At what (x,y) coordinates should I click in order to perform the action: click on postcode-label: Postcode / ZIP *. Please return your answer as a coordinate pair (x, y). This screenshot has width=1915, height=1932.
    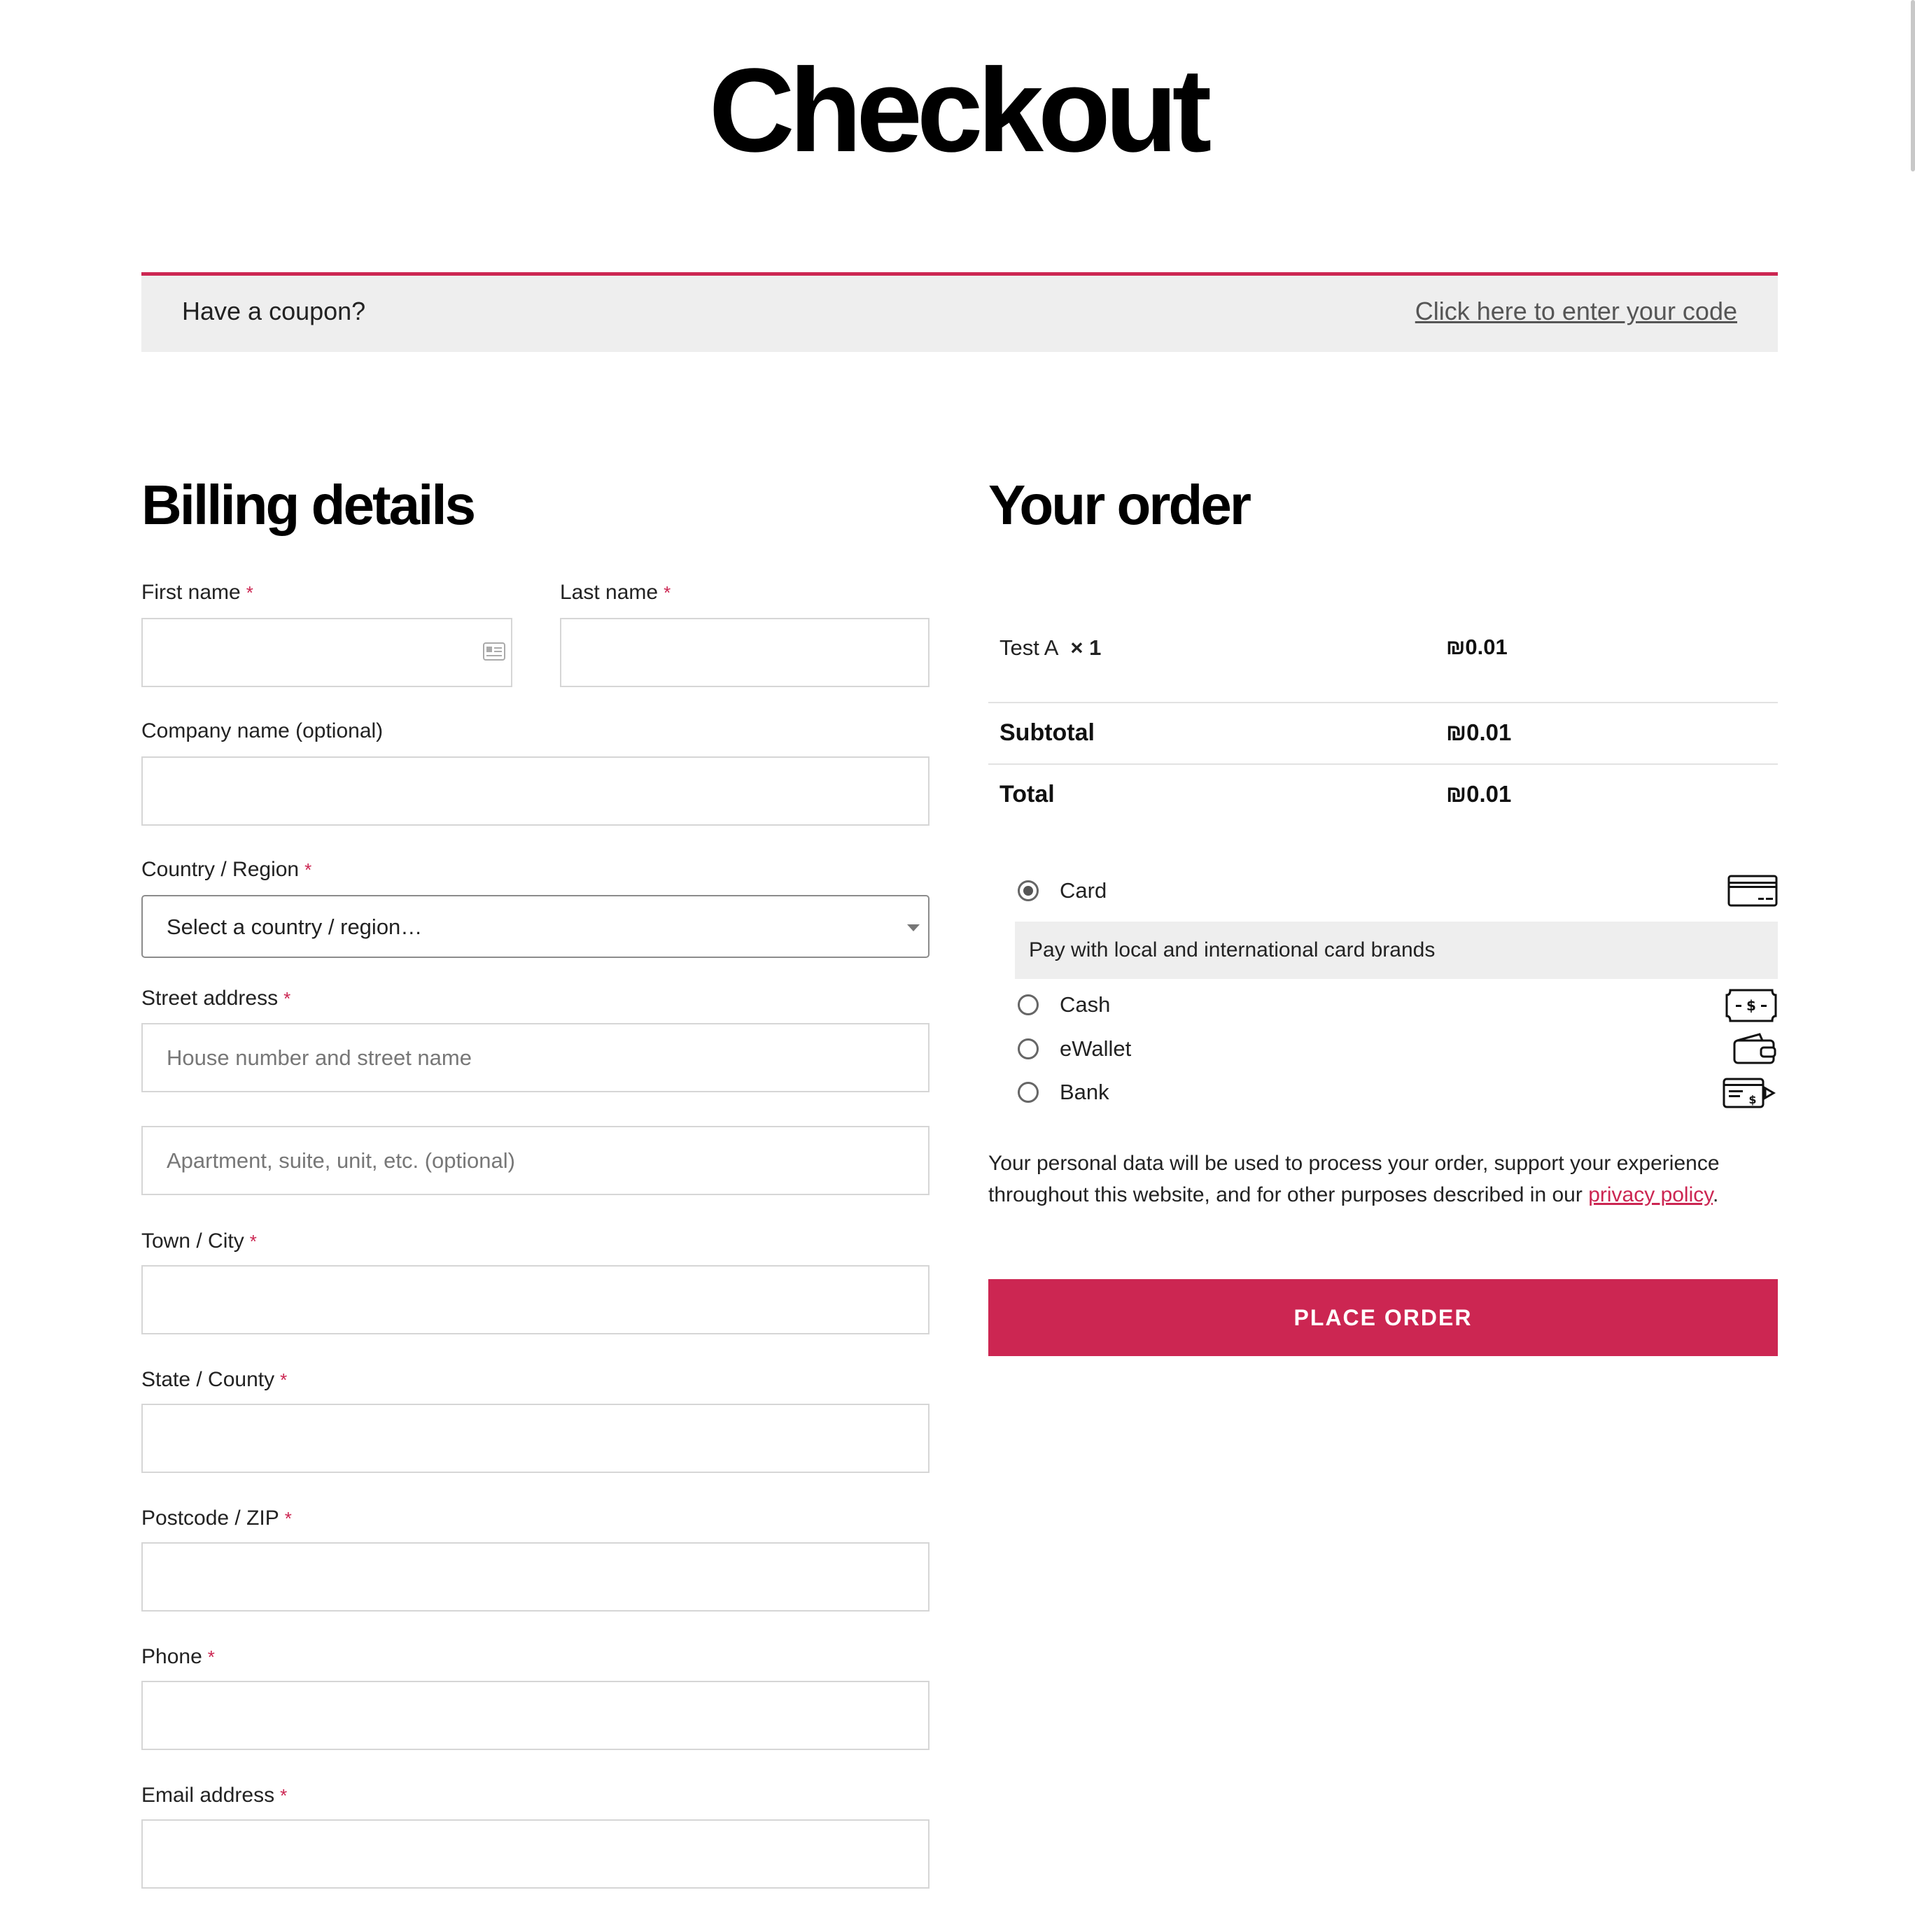
    Looking at the image, I should click on (216, 1519).